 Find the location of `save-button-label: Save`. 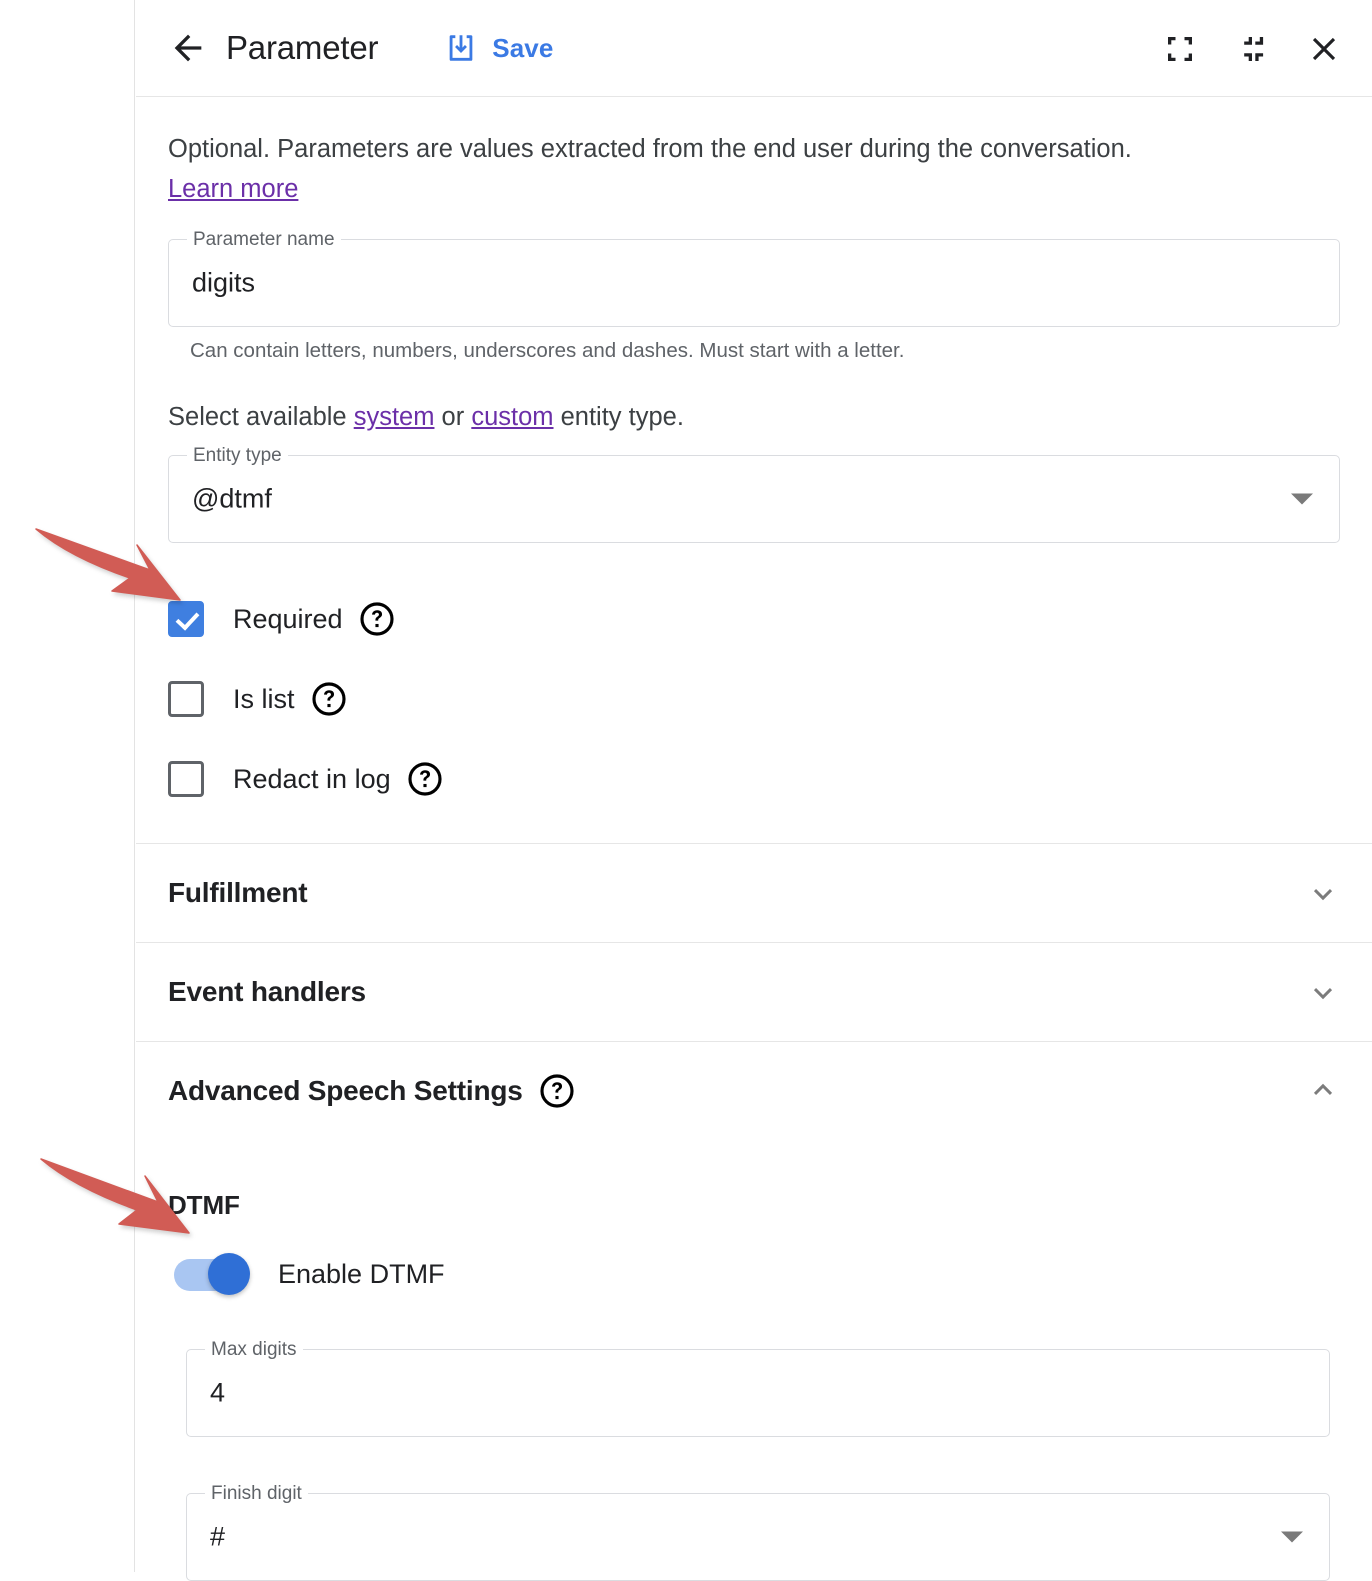

save-button-label: Save is located at coordinates (523, 47).